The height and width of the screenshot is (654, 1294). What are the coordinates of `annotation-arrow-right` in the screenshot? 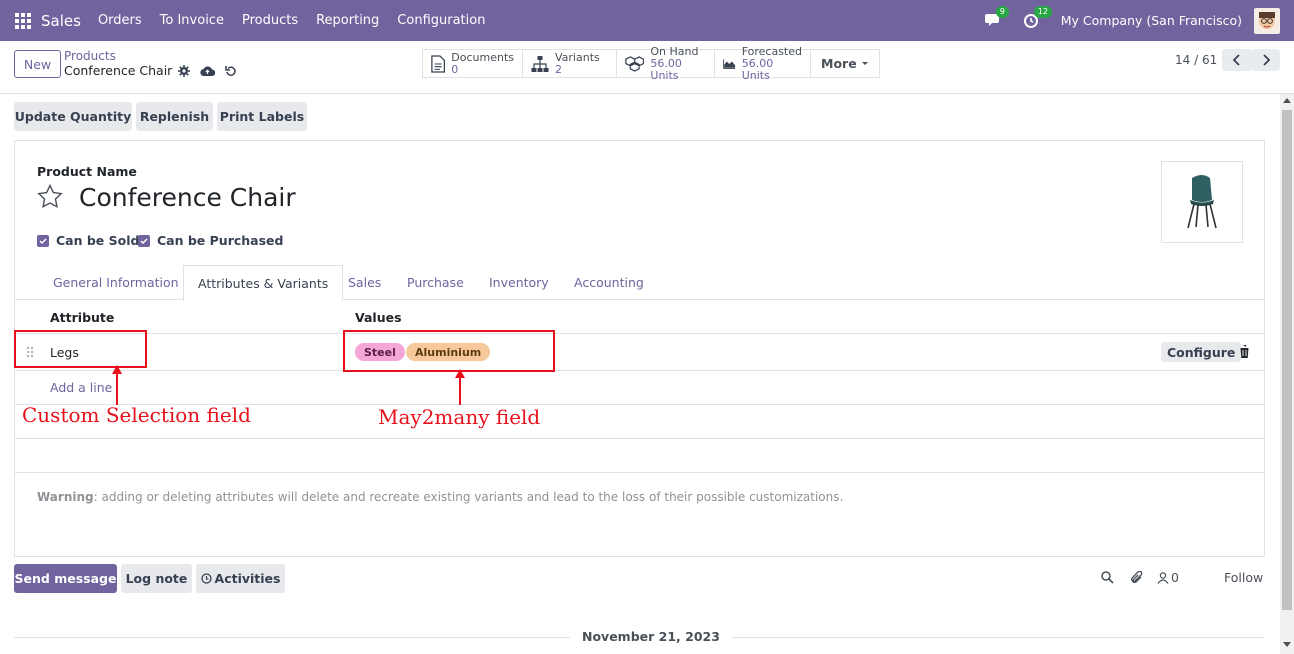 It's located at (460, 390).